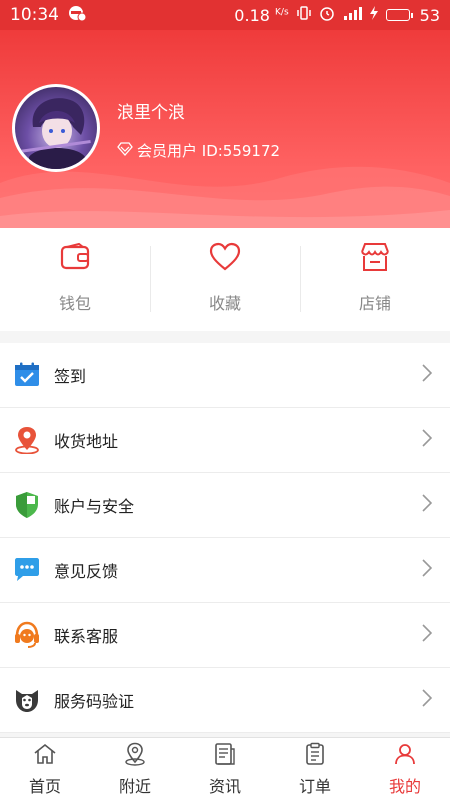  I want to click on menu-item-label: 签到, so click(70, 376).